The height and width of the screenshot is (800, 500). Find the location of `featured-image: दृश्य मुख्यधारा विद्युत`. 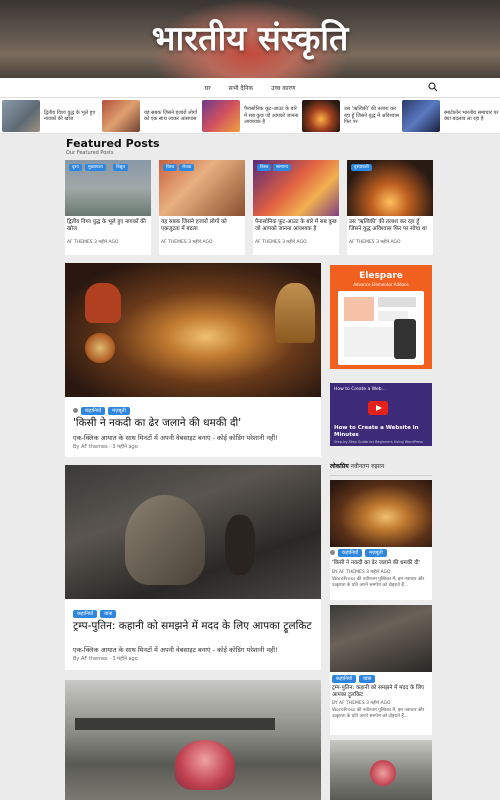

featured-image: दृश्य मुख्यधारा विद्युत is located at coordinates (108, 188).